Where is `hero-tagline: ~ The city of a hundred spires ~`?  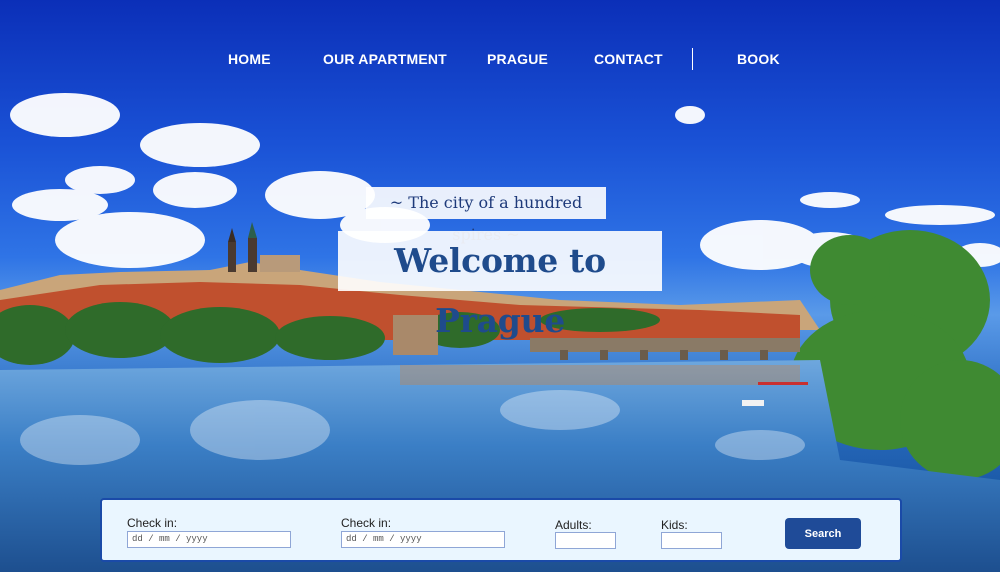
hero-tagline: ~ The city of a hundred spires ~ is located at coordinates (486, 215).